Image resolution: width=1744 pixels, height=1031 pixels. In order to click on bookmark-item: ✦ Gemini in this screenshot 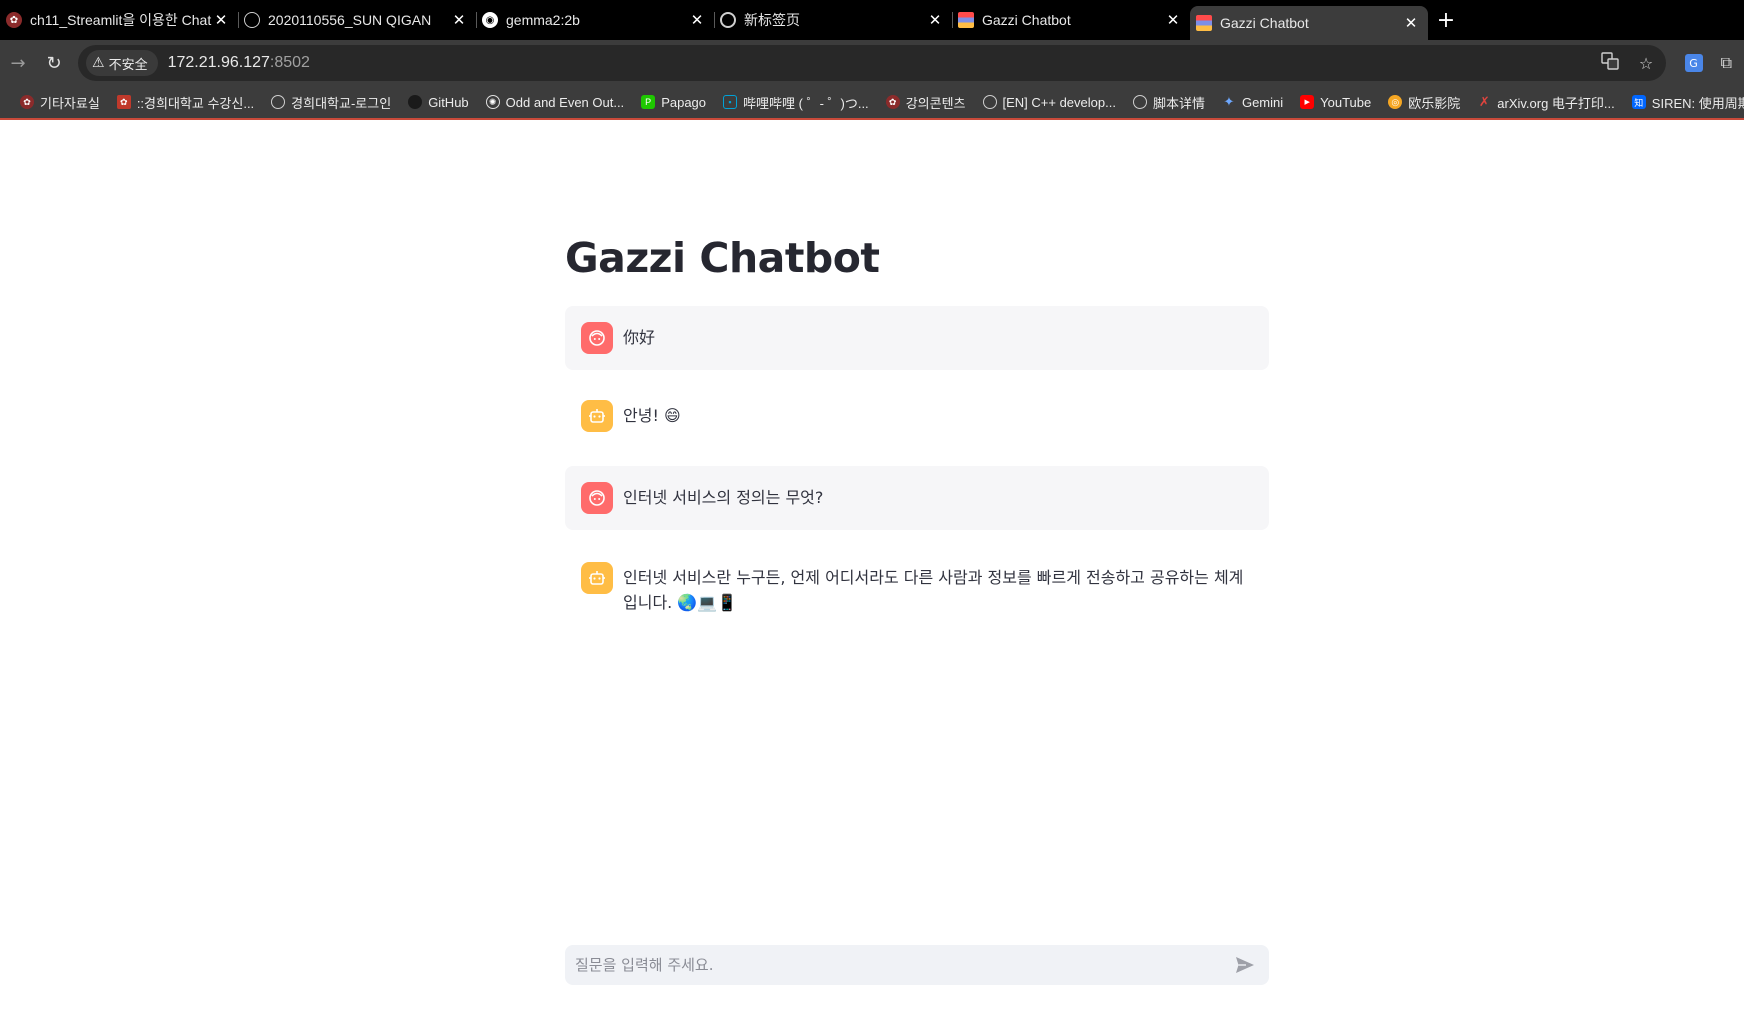, I will do `click(1253, 102)`.